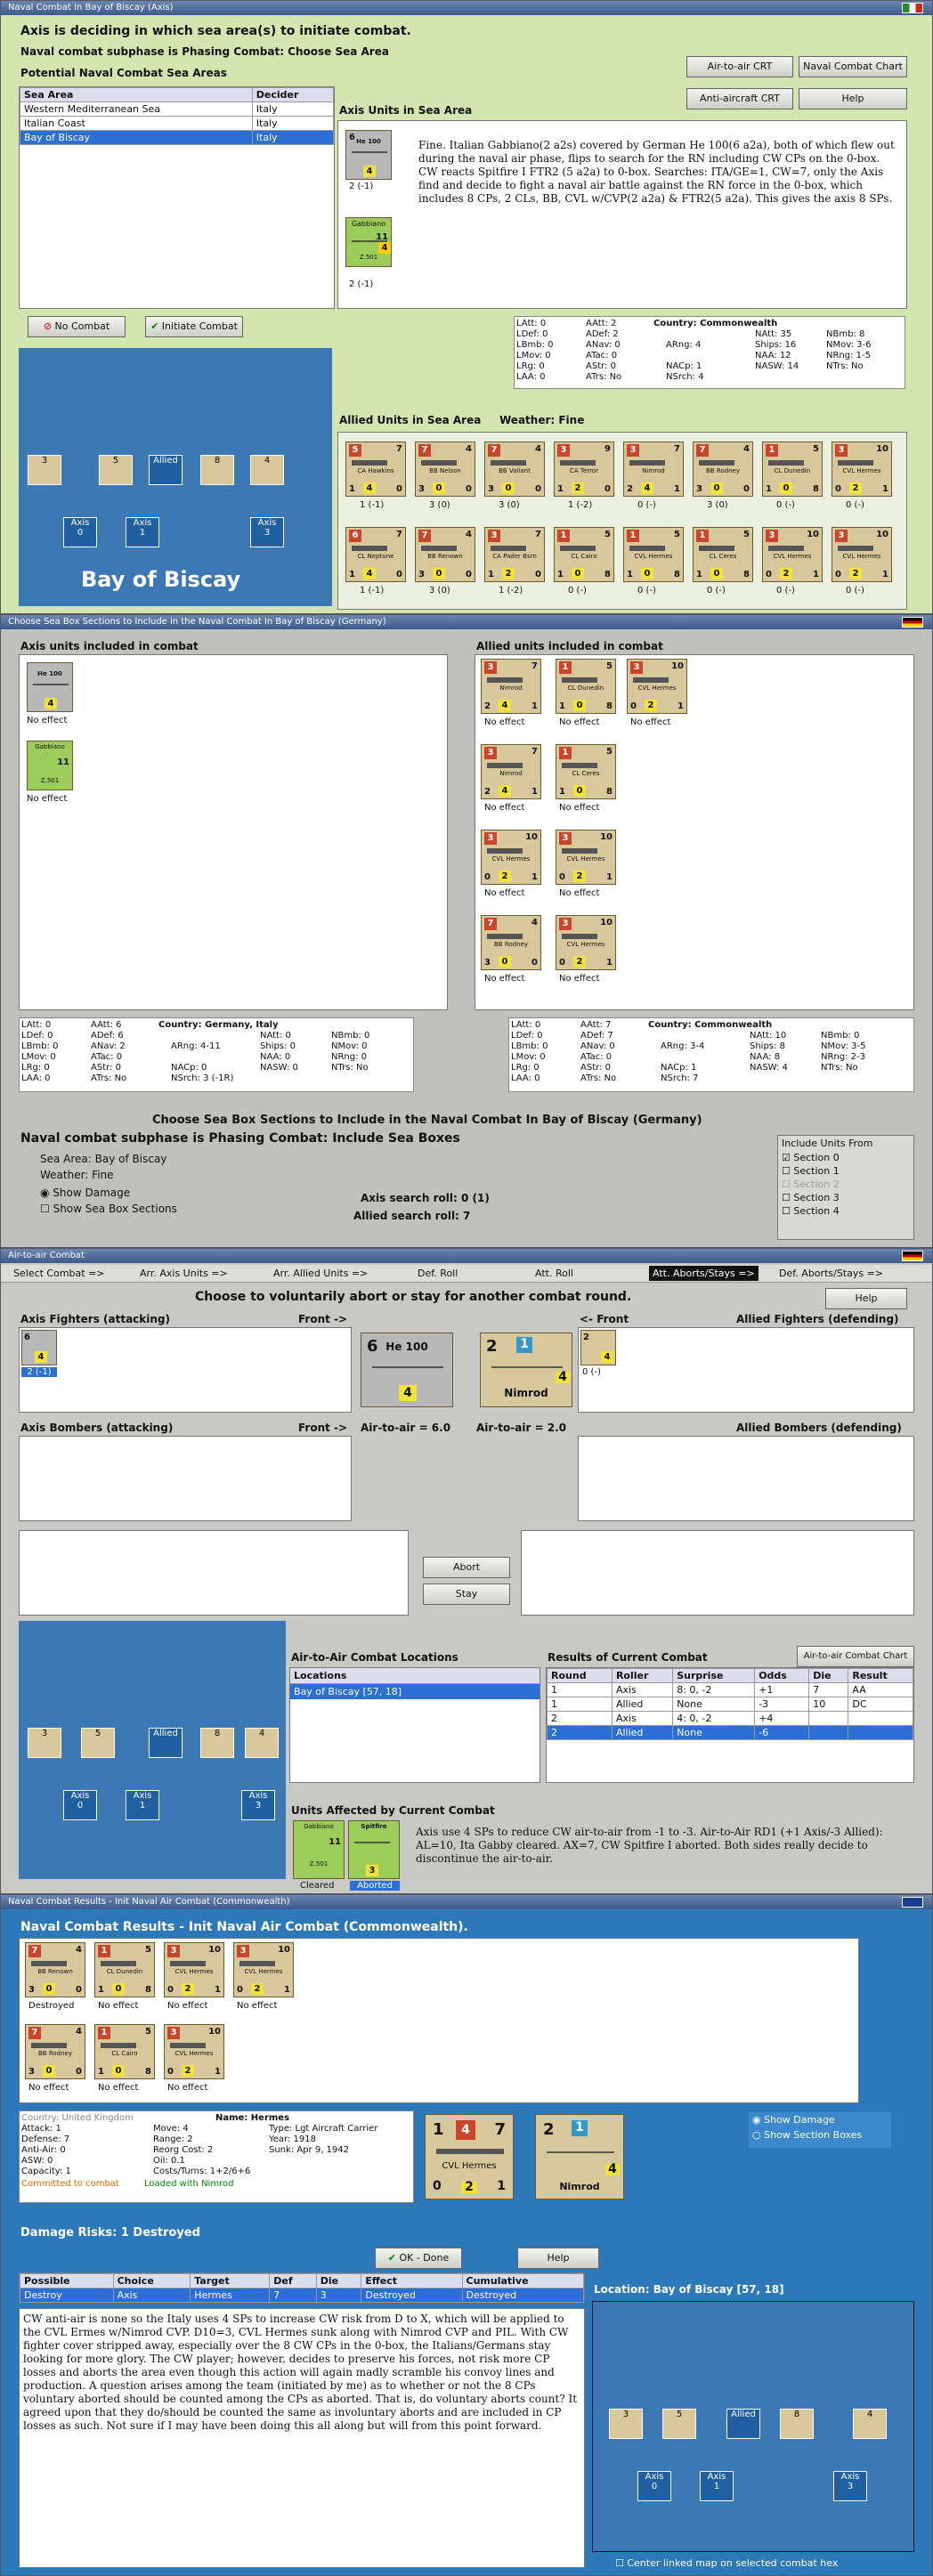 Image resolution: width=933 pixels, height=2576 pixels. What do you see at coordinates (368, 155) in the screenshot?
I see `he100-counter: 6 He 100 4` at bounding box center [368, 155].